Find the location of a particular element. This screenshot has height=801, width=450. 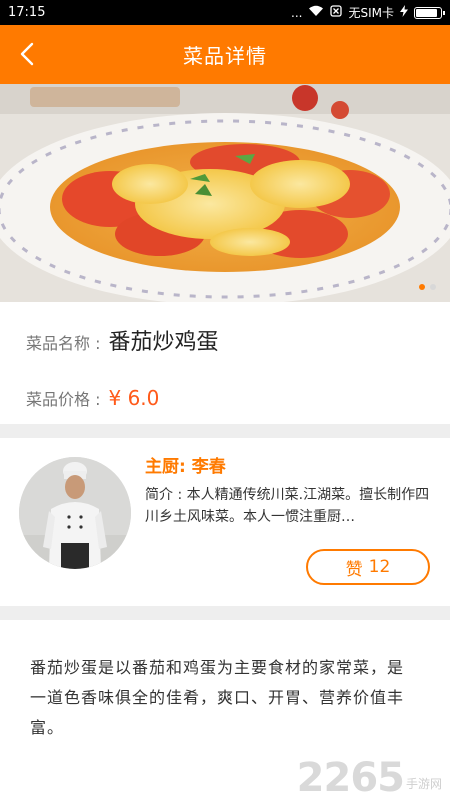

dish-price-label: 菜品价格 : is located at coordinates (63, 398).